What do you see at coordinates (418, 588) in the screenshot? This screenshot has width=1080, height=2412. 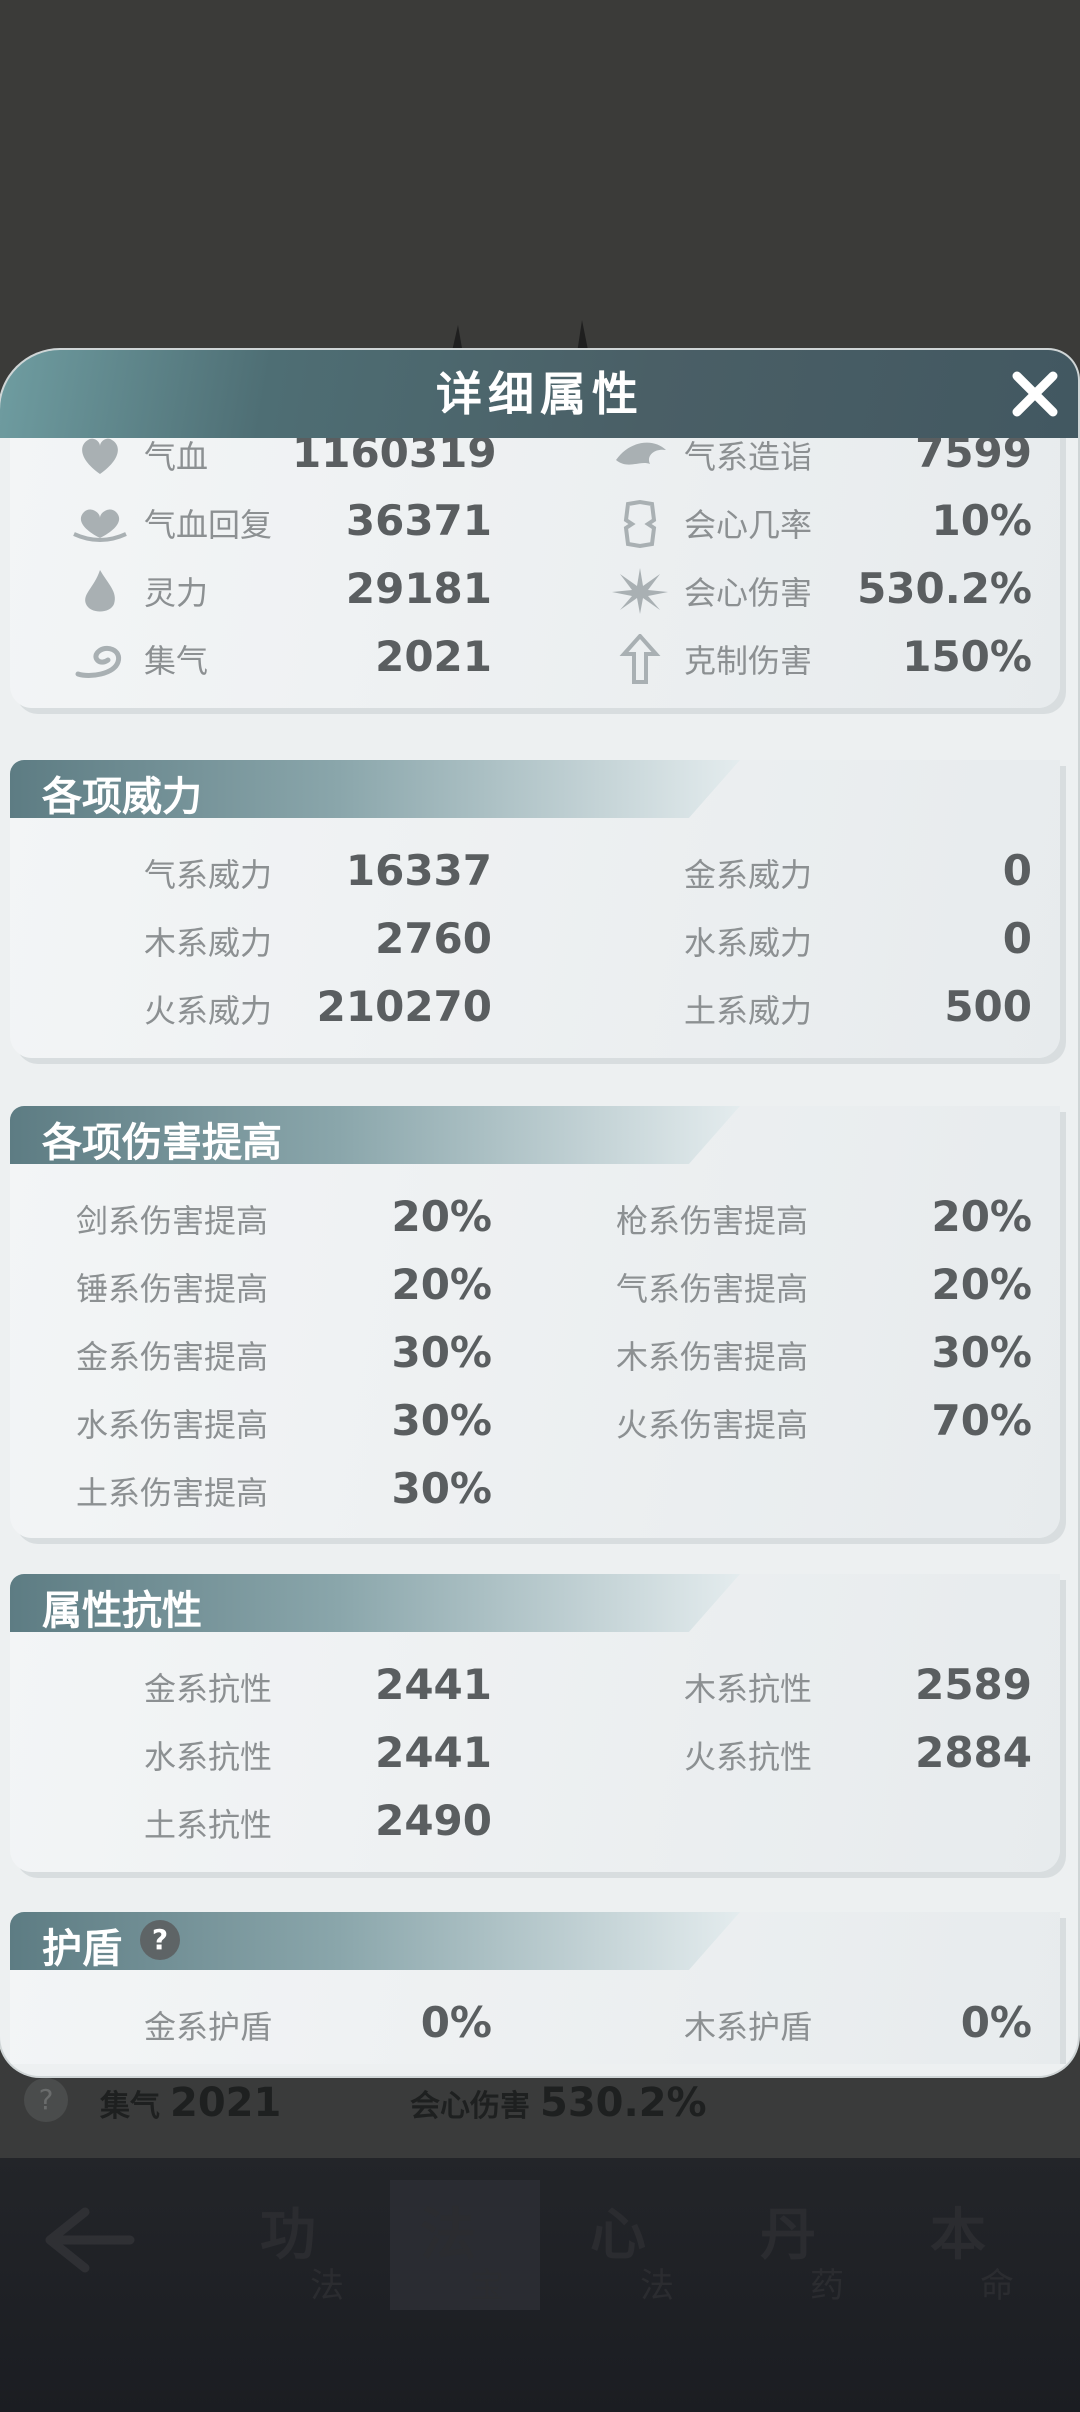 I see `stat-value-spirit: 29181` at bounding box center [418, 588].